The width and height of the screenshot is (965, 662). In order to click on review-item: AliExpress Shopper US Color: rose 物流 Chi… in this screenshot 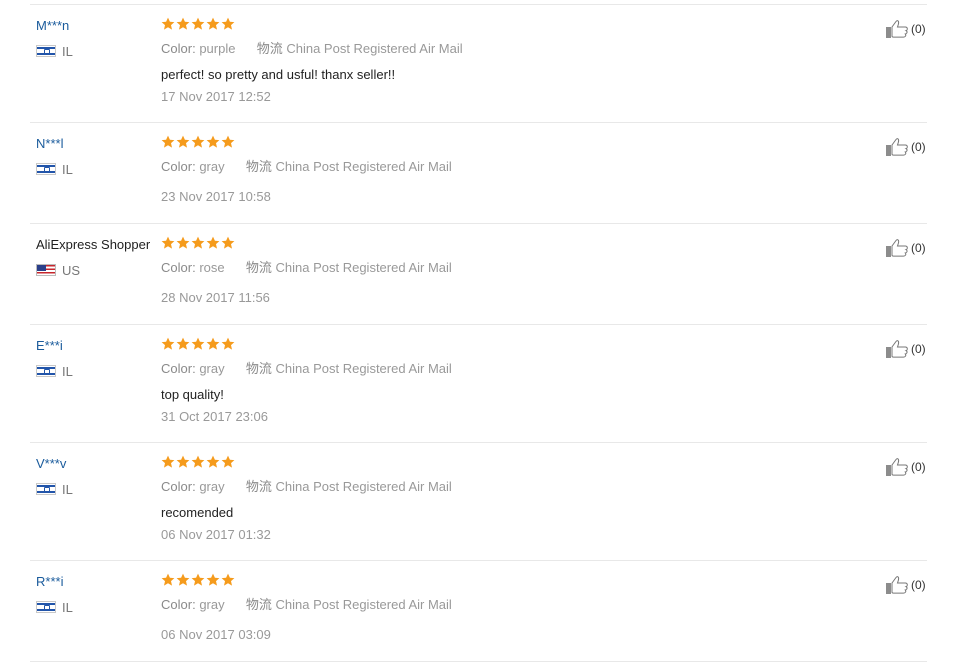, I will do `click(478, 274)`.